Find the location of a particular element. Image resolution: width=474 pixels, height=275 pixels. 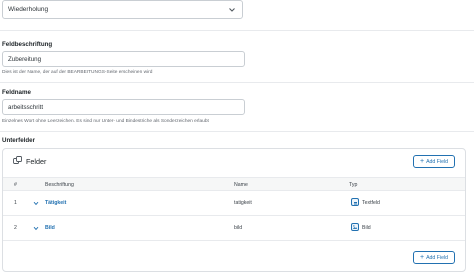

row-label-link: Tätigkeit is located at coordinates (55, 203).